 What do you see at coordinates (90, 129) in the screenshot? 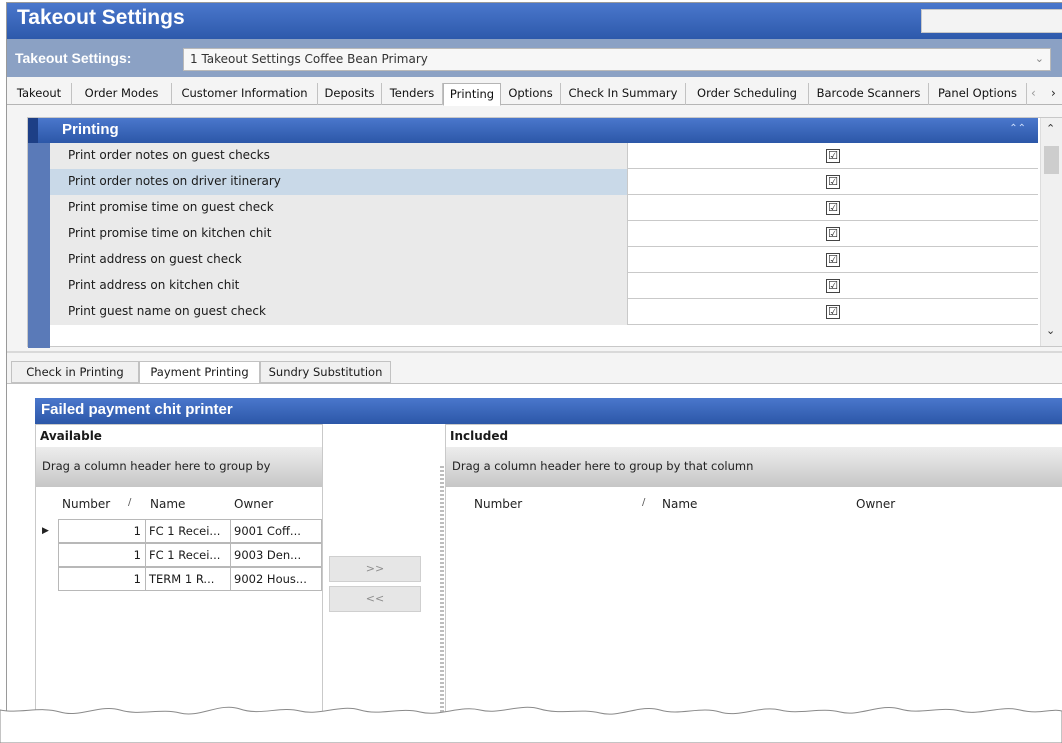
I see `printing-section-title: Printing` at bounding box center [90, 129].